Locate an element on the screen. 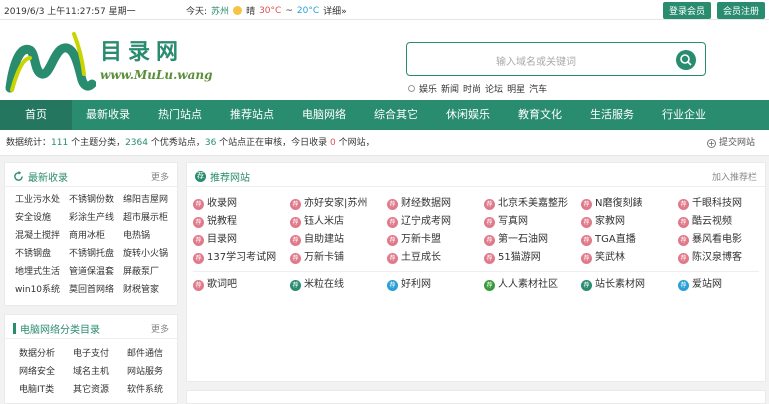  submit-site-link: + 提交网站 is located at coordinates (730, 143).